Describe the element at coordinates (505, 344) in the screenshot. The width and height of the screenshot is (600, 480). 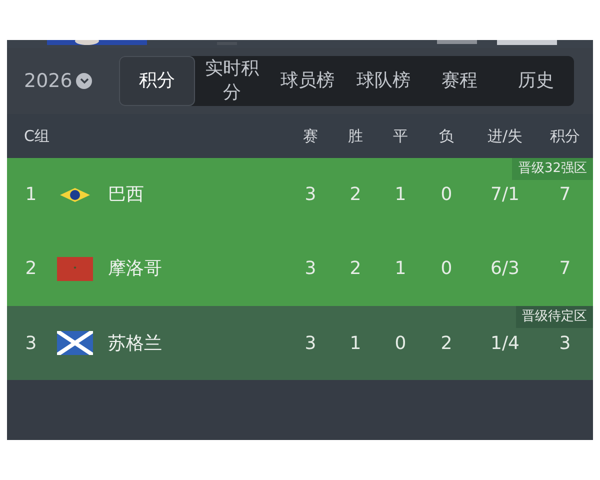
I see `table-cell-text: 1/4` at that location.